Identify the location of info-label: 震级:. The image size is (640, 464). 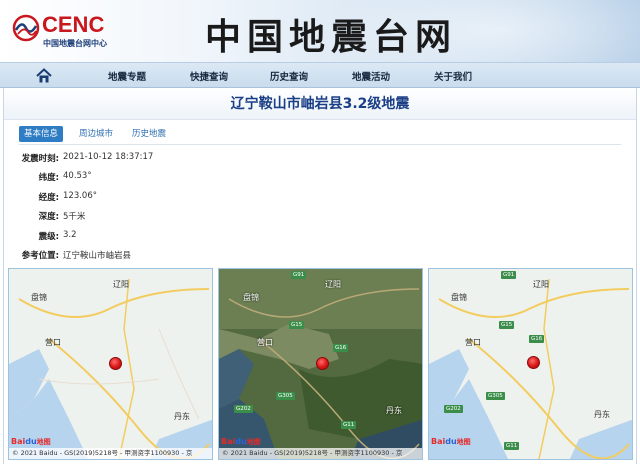
(48, 237).